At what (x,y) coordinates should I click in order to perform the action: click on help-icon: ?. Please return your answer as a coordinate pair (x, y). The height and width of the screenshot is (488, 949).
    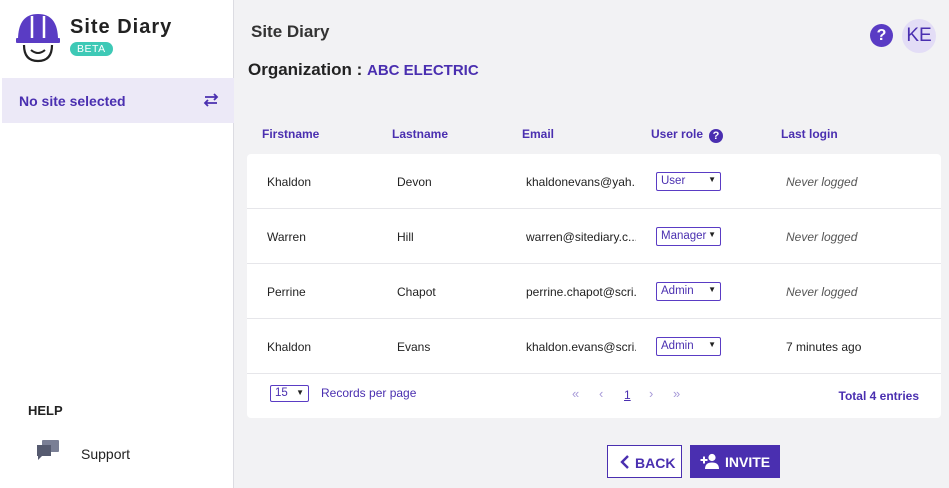
    Looking at the image, I should click on (881, 35).